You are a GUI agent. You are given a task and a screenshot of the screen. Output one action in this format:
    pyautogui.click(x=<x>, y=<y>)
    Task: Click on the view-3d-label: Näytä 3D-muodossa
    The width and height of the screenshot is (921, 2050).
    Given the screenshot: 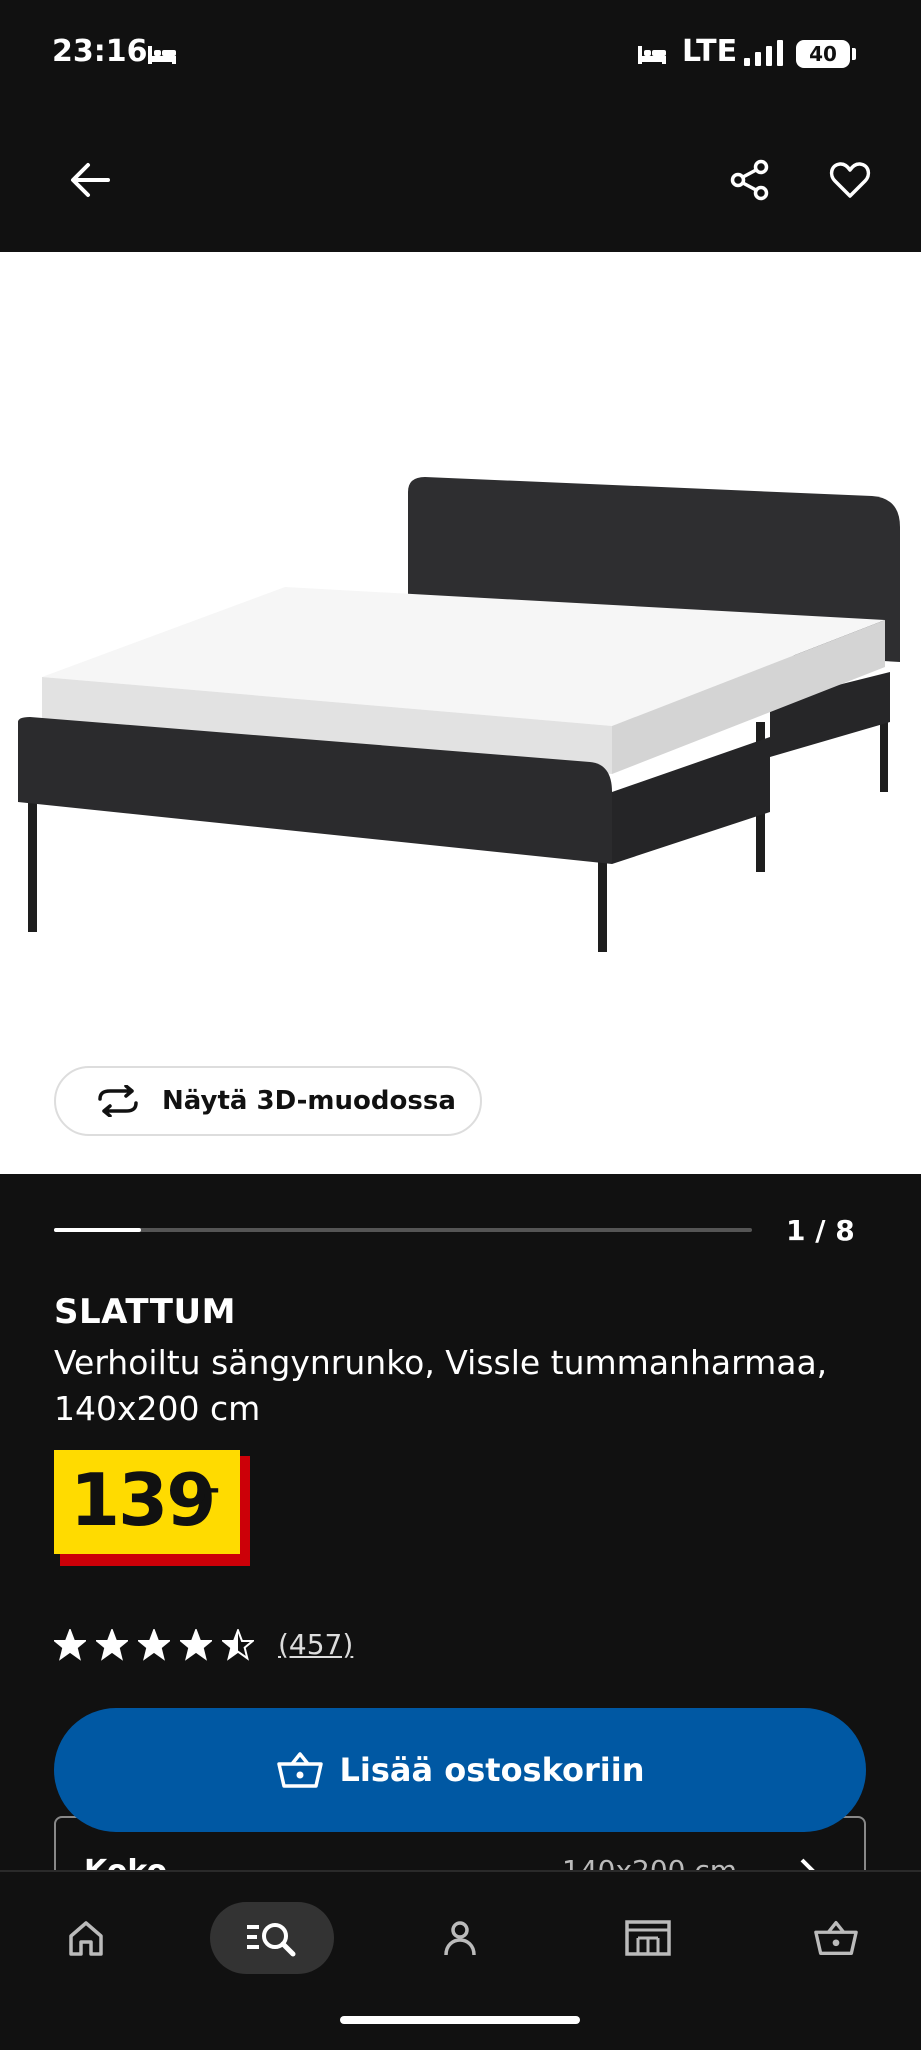 What is the action you would take?
    pyautogui.click(x=309, y=1101)
    